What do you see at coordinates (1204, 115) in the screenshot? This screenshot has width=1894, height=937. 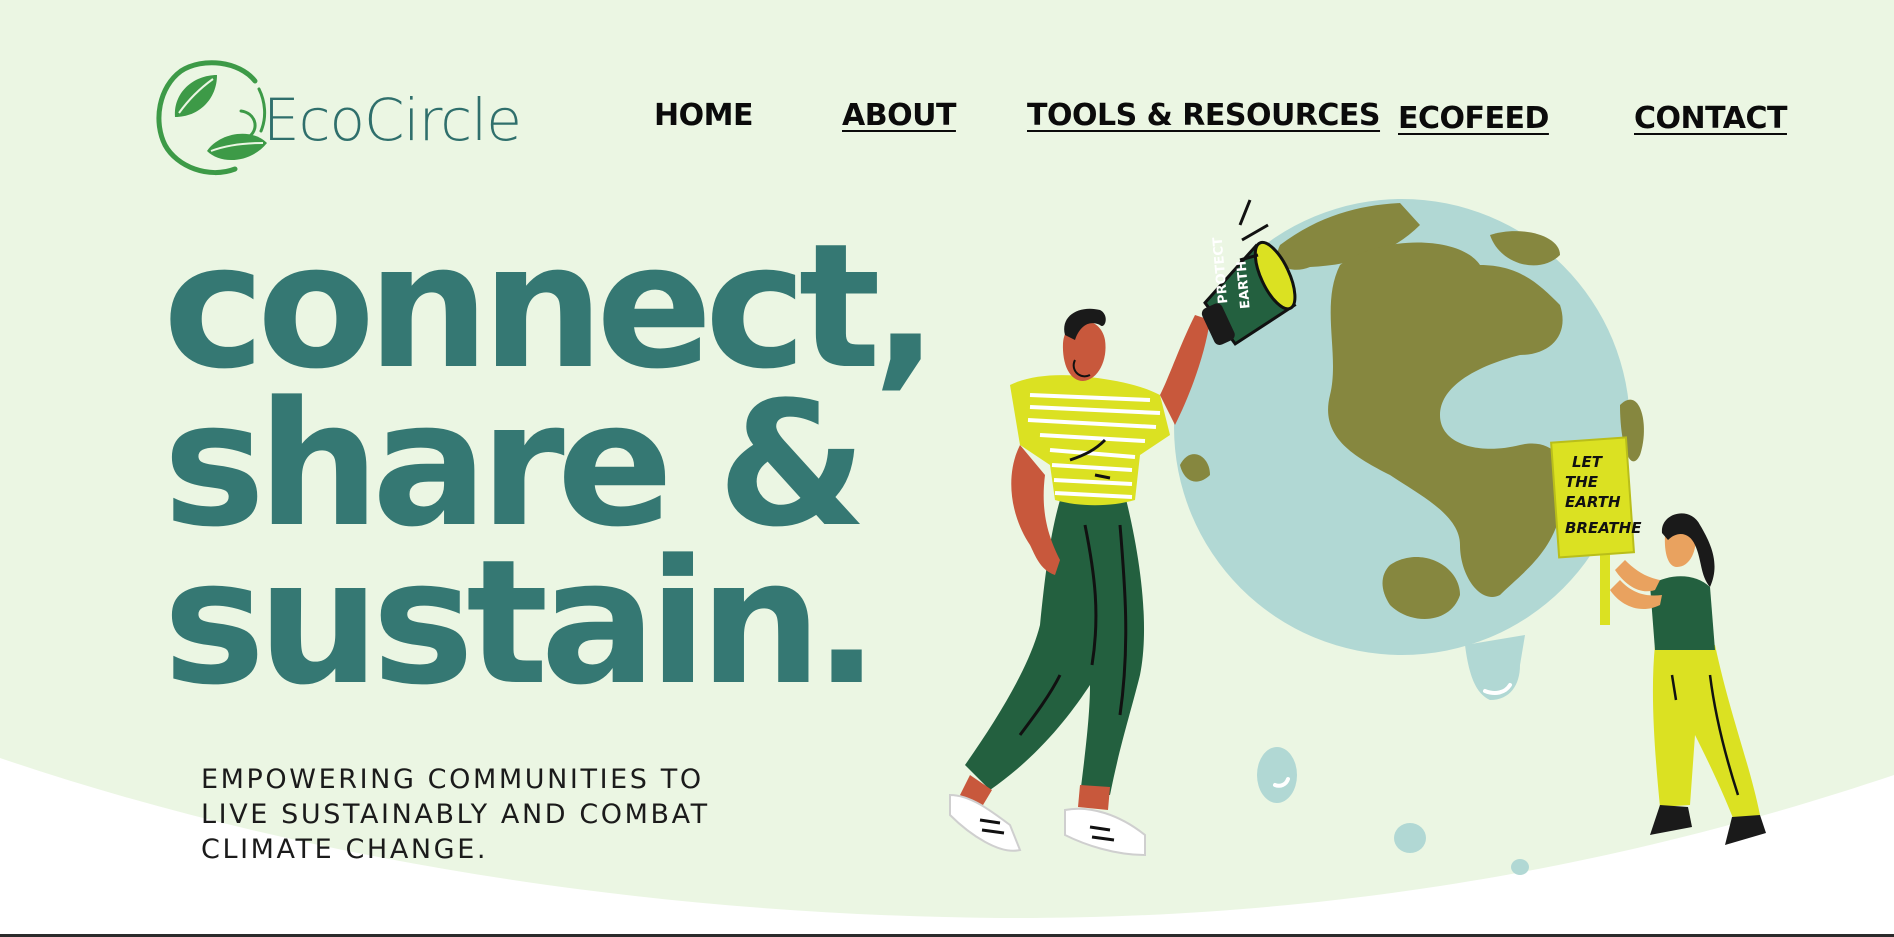 I see `nav-tools-resources: TOOLS & RESOURCES` at bounding box center [1204, 115].